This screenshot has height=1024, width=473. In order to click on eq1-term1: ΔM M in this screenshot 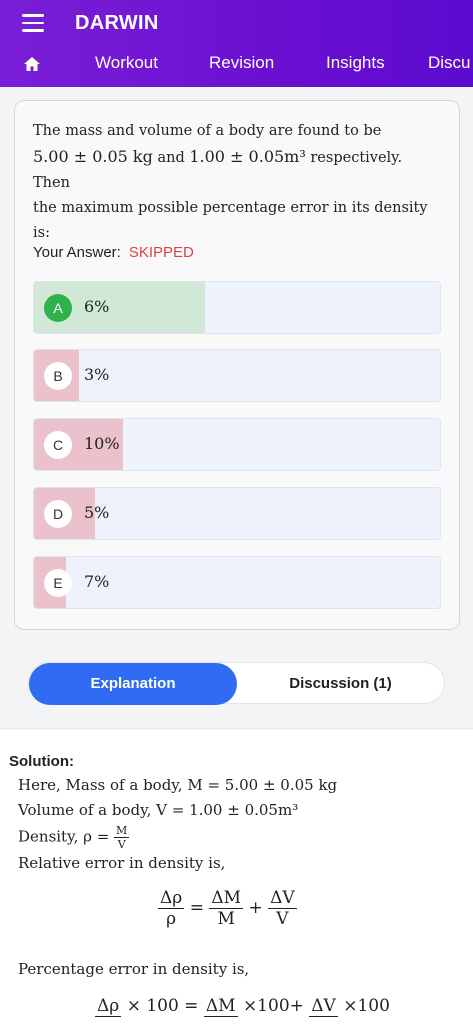, I will do `click(226, 908)`.